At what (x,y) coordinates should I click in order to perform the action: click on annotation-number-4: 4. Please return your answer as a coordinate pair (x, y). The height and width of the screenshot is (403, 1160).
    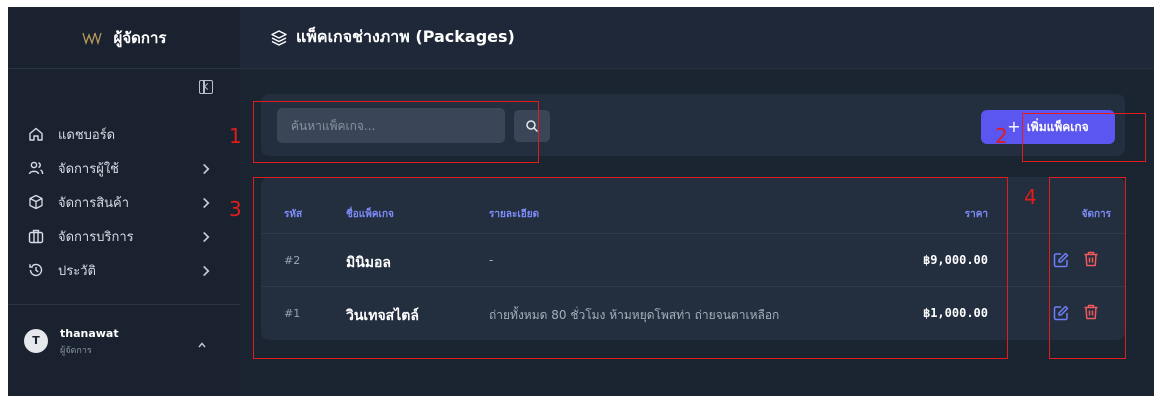
    Looking at the image, I should click on (1030, 197).